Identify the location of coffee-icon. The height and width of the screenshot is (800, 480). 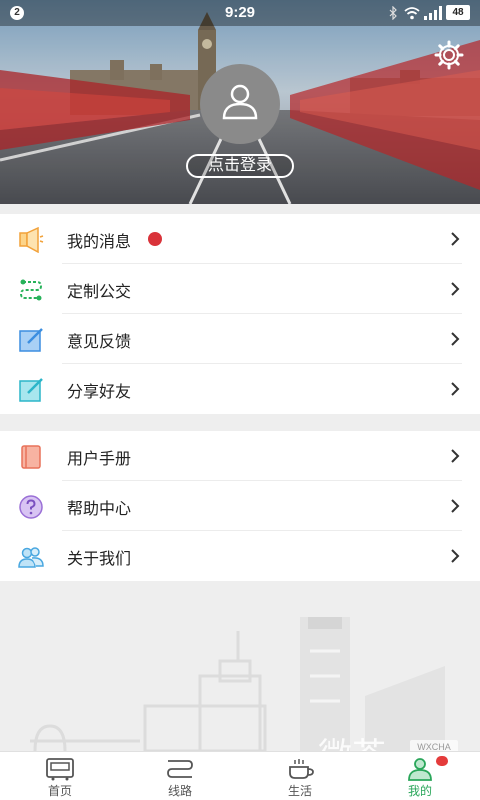
(301, 769).